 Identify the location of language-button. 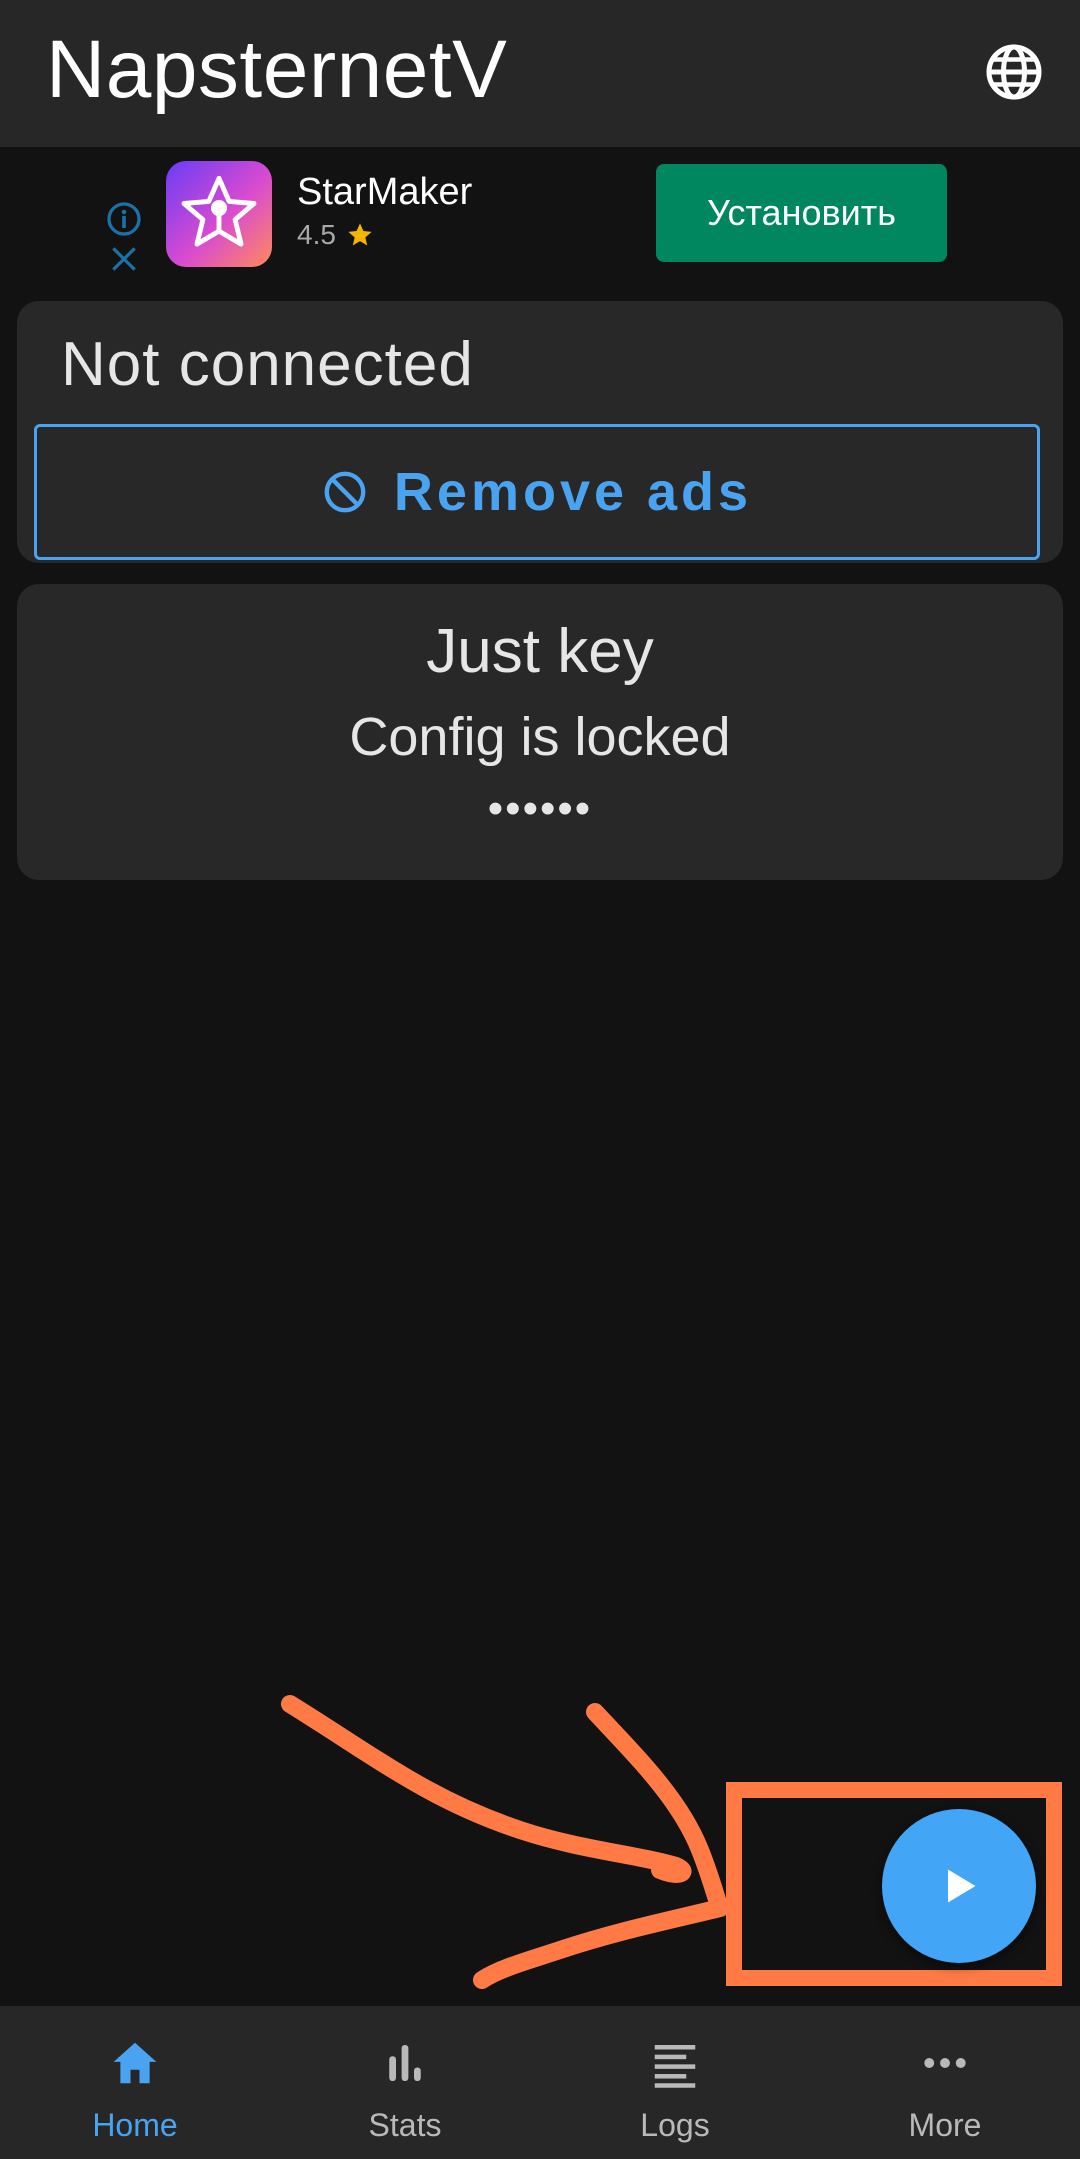
(1014, 72).